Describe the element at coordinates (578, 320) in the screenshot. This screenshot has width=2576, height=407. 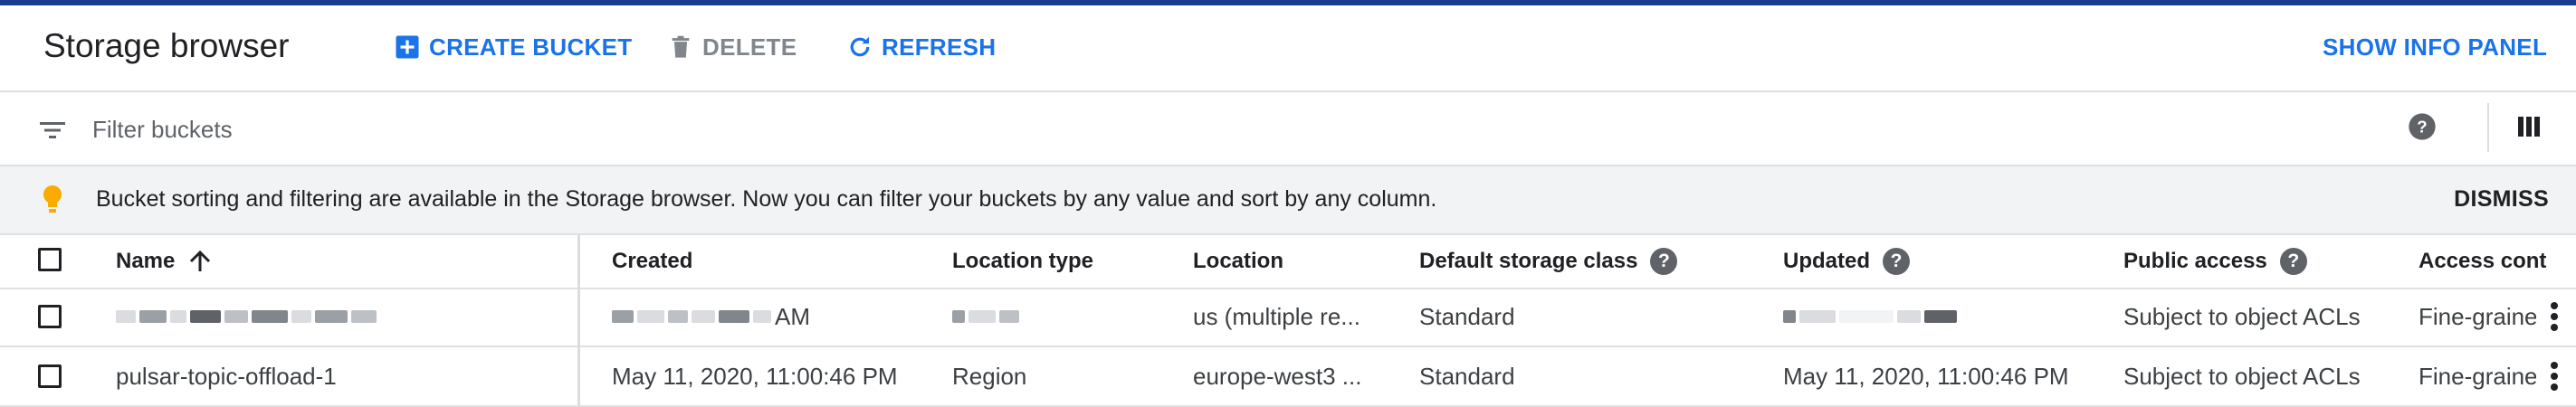
I see `name-column-divider` at that location.